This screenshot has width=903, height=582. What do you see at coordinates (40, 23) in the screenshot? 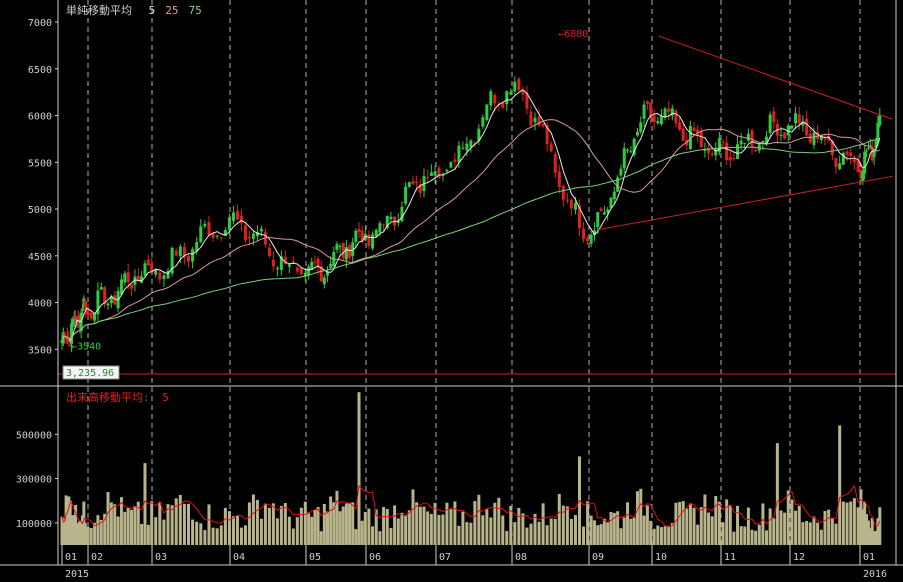
I see `price-tick-label: 7000` at bounding box center [40, 23].